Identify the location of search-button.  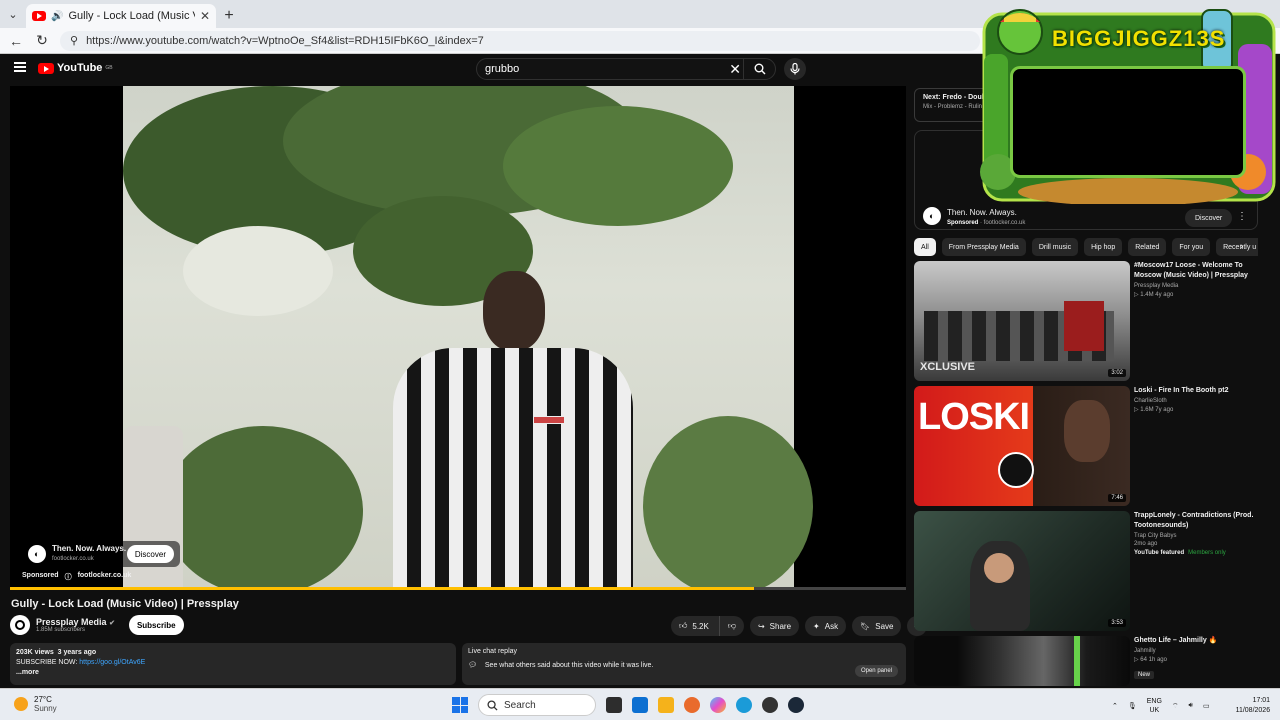
(759, 69).